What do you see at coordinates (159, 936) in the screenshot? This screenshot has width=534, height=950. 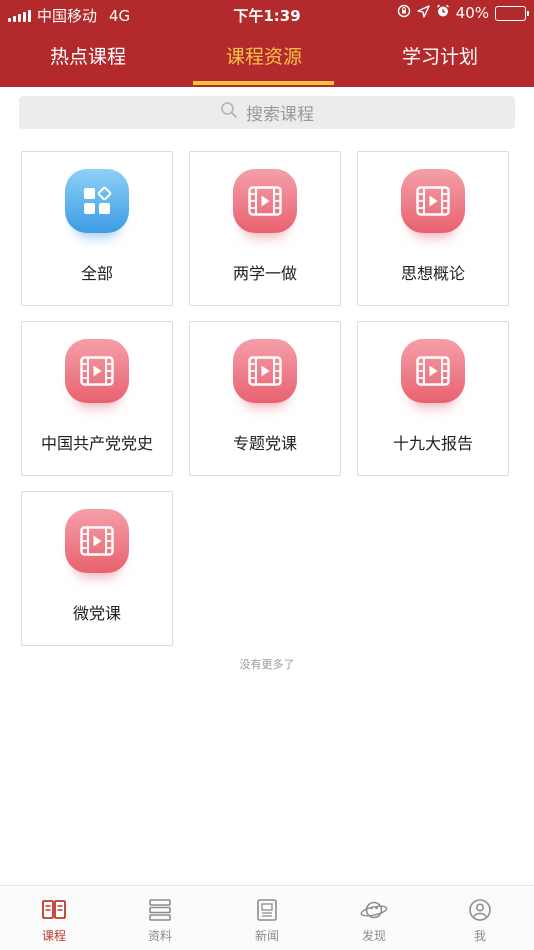 I see `bottom-tab-label: 资料` at bounding box center [159, 936].